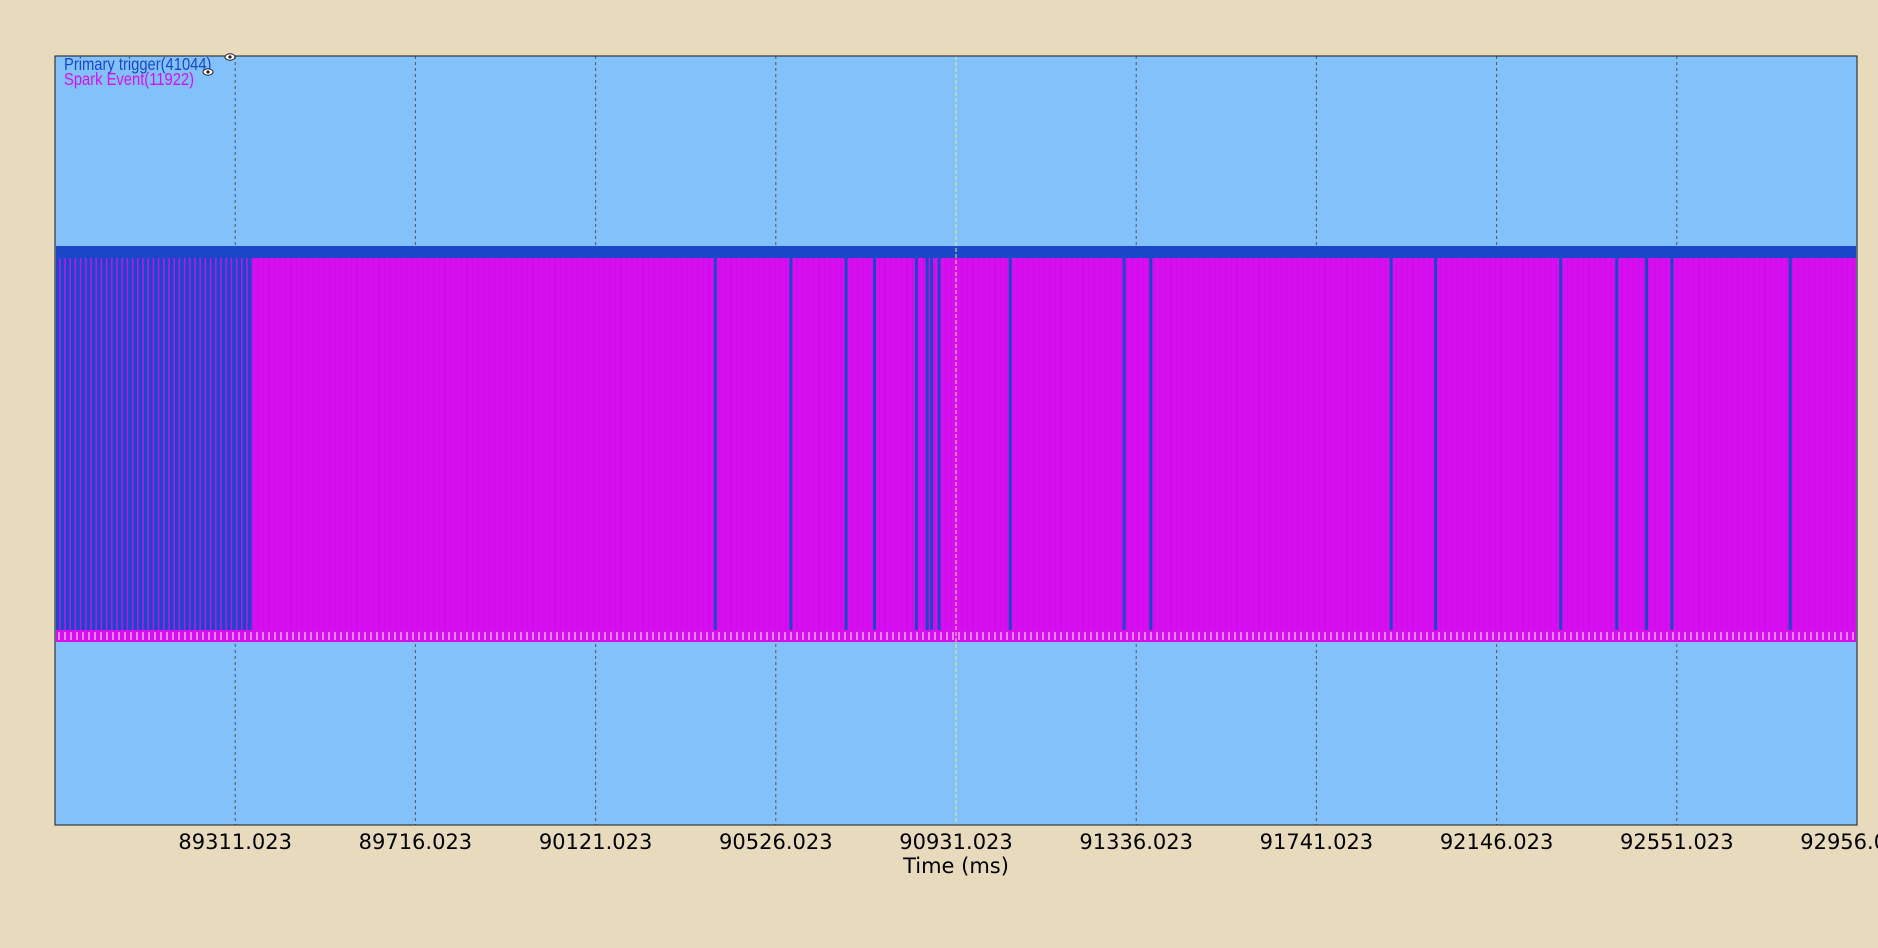  What do you see at coordinates (129, 80) in the screenshot?
I see `legend-spark-event: Spark Event(11922)` at bounding box center [129, 80].